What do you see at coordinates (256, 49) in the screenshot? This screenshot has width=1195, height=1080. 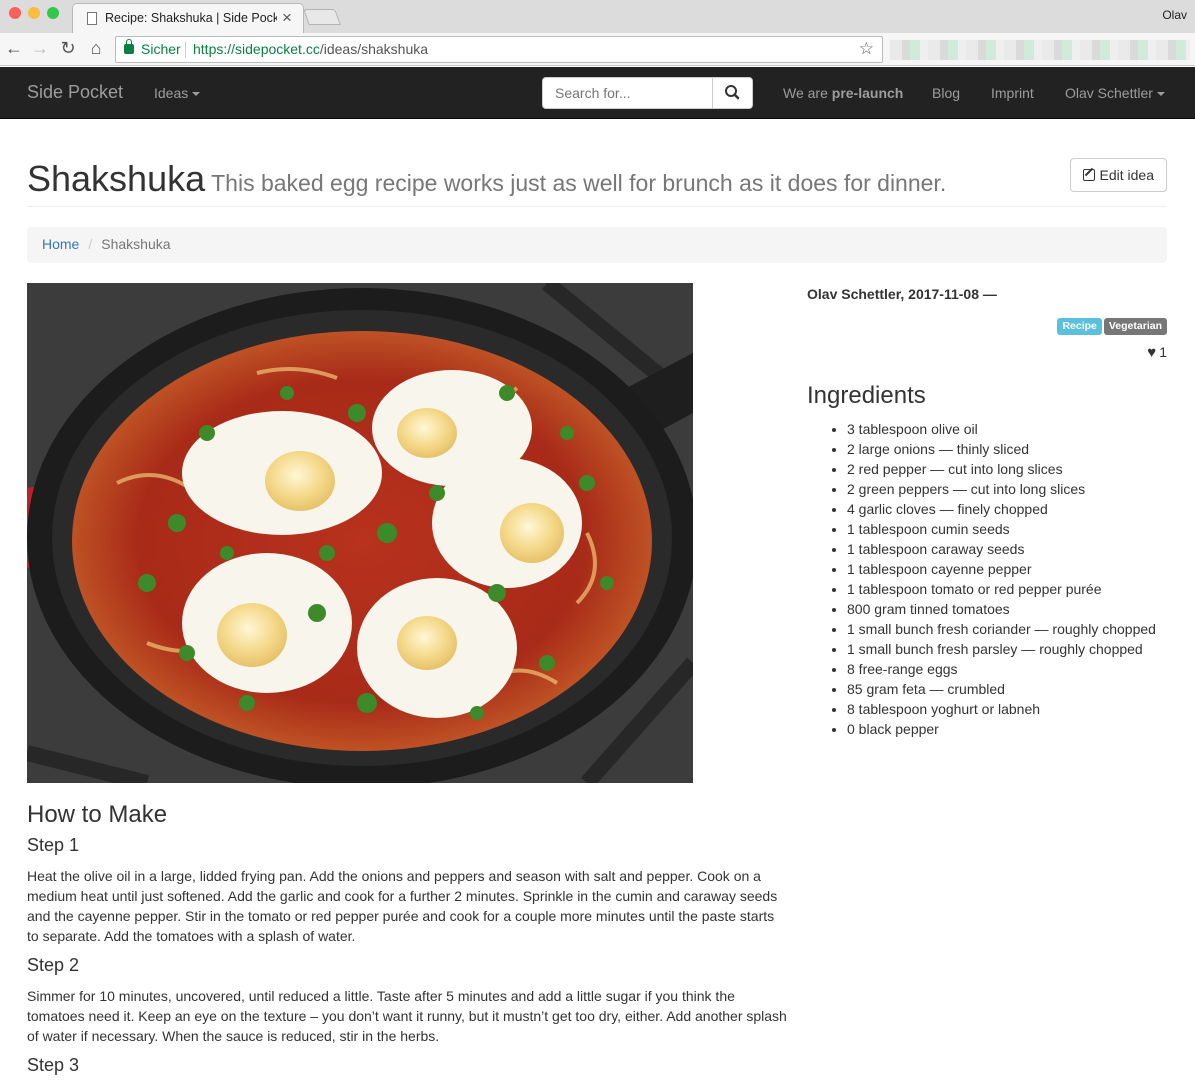 I see `url-host: https://sidepocket.cc` at bounding box center [256, 49].